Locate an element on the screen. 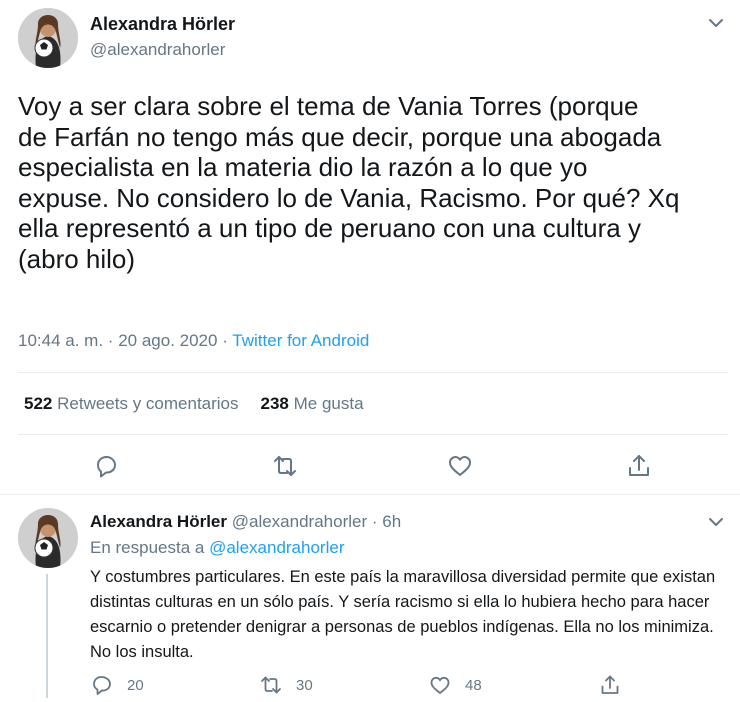 The height and width of the screenshot is (702, 740). retweets-stat: 522 Retweets y comentarios is located at coordinates (131, 403).